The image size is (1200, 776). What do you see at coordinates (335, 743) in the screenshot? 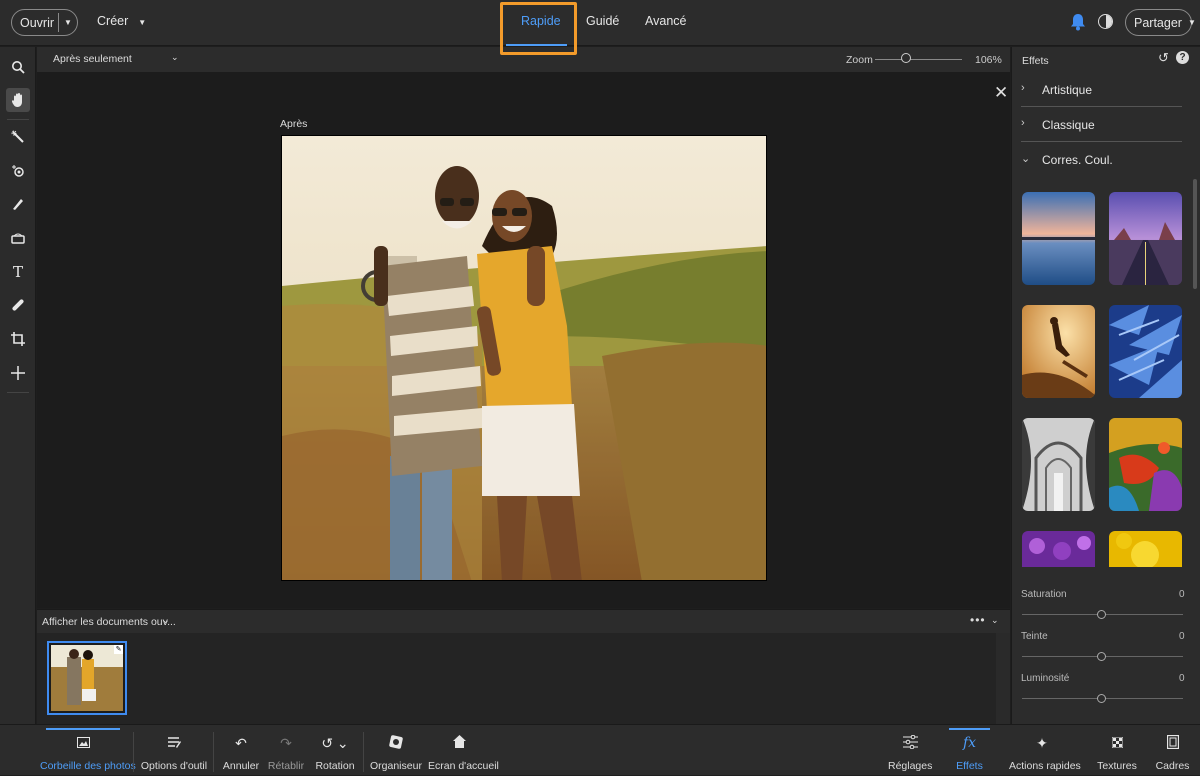
I see `rotate-icon: ↺ ⌄` at bounding box center [335, 743].